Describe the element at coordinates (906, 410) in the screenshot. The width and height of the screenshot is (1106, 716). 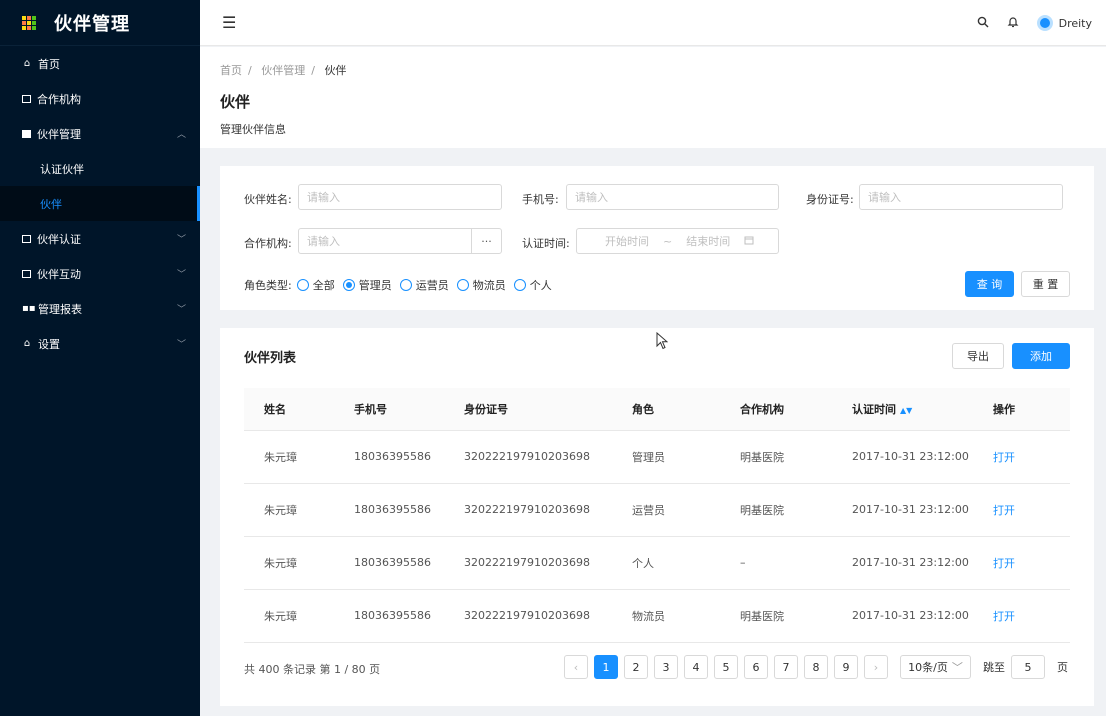
I see `sort-icon: ▲▼` at that location.